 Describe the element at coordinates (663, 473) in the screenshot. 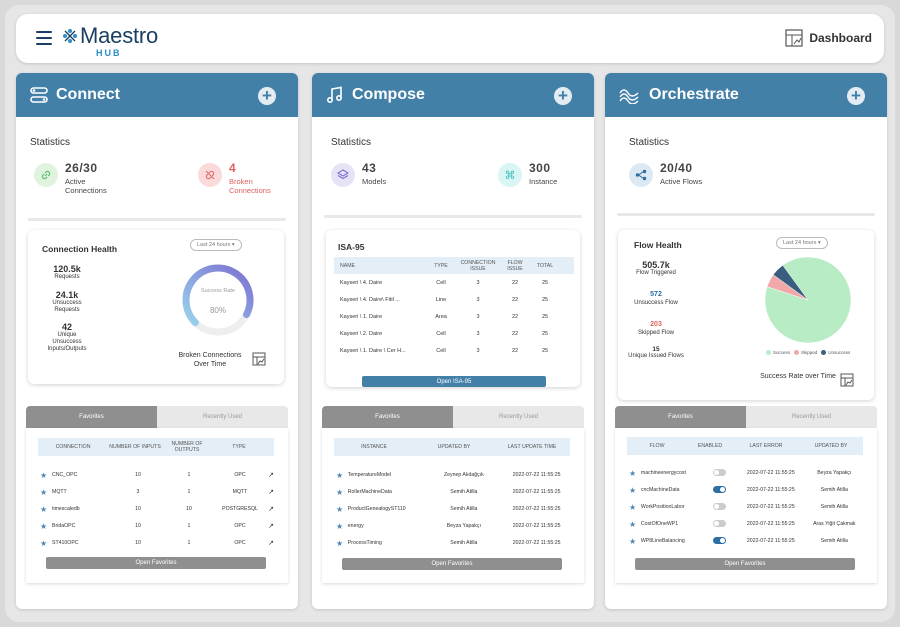

I see `table-cell: machineenergycost` at that location.